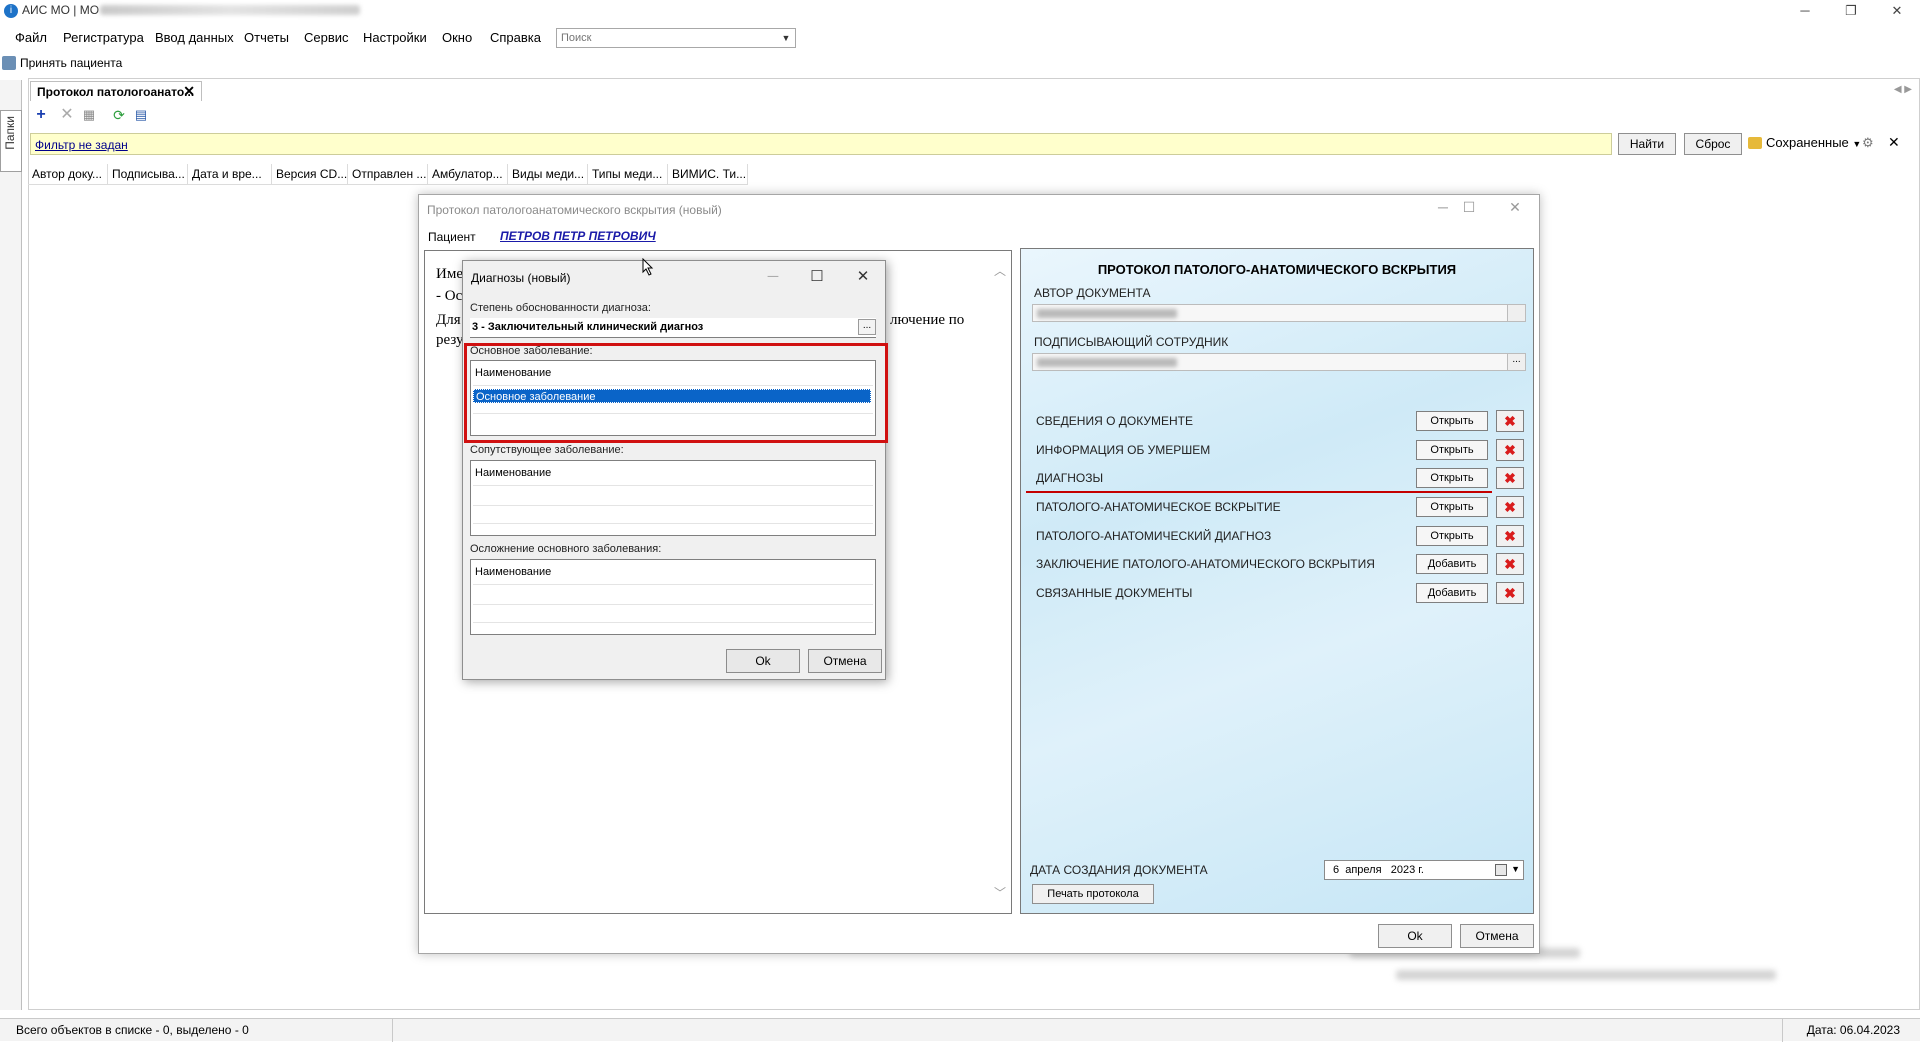 Image resolution: width=1920 pixels, height=1042 pixels. Describe the element at coordinates (1897, 11) in the screenshot. I see `close-window-button: ✕` at that location.